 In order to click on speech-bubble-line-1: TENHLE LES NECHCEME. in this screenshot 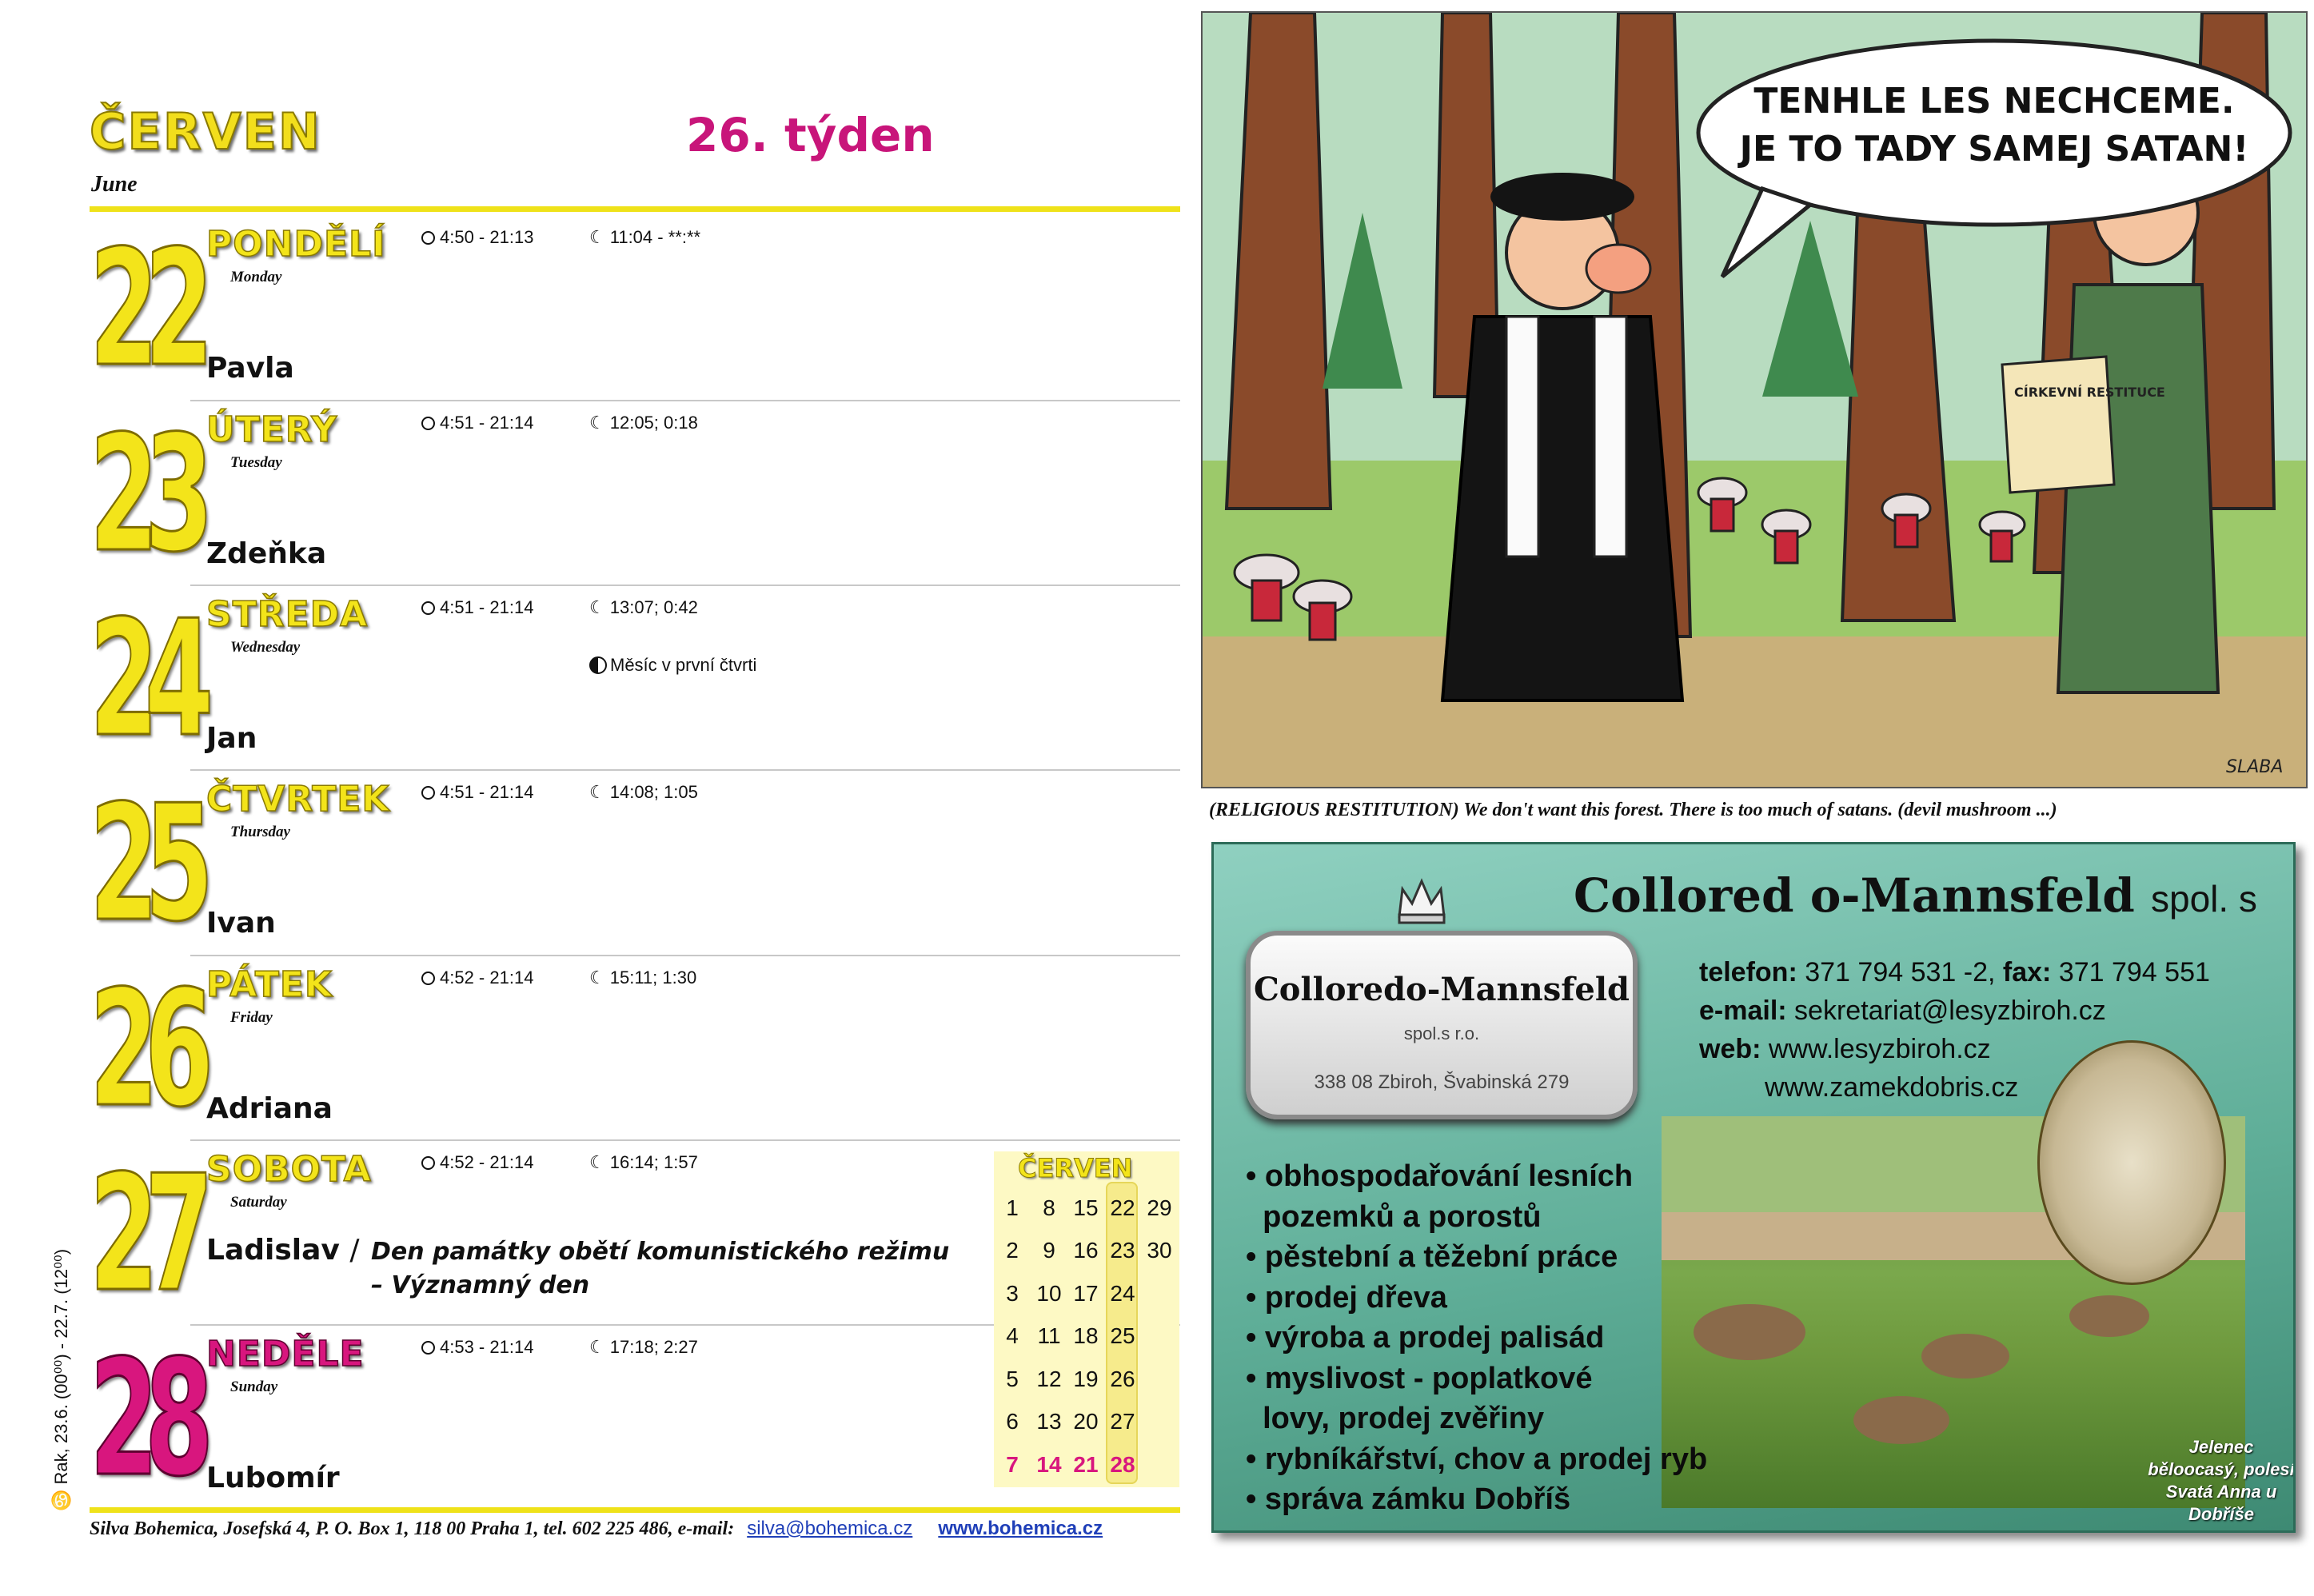, I will do `click(1993, 101)`.